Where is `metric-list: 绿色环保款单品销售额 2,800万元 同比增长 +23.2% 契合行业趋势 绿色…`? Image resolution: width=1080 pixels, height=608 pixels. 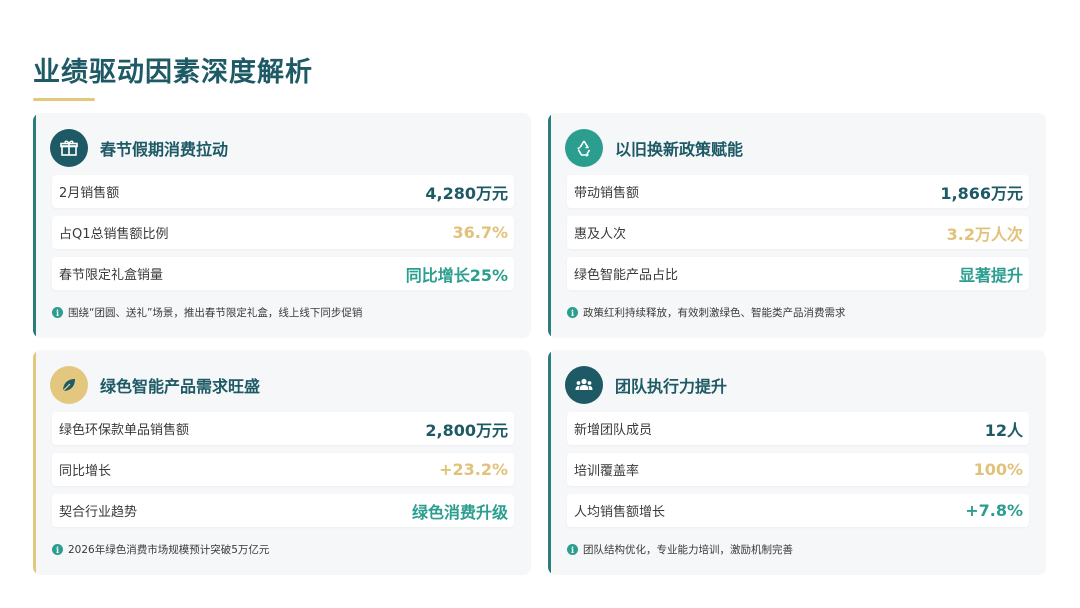 metric-list: 绿色环保款单品销售额 2,800万元 同比增长 +23.2% 契合行业趋势 绿色… is located at coordinates (283, 473).